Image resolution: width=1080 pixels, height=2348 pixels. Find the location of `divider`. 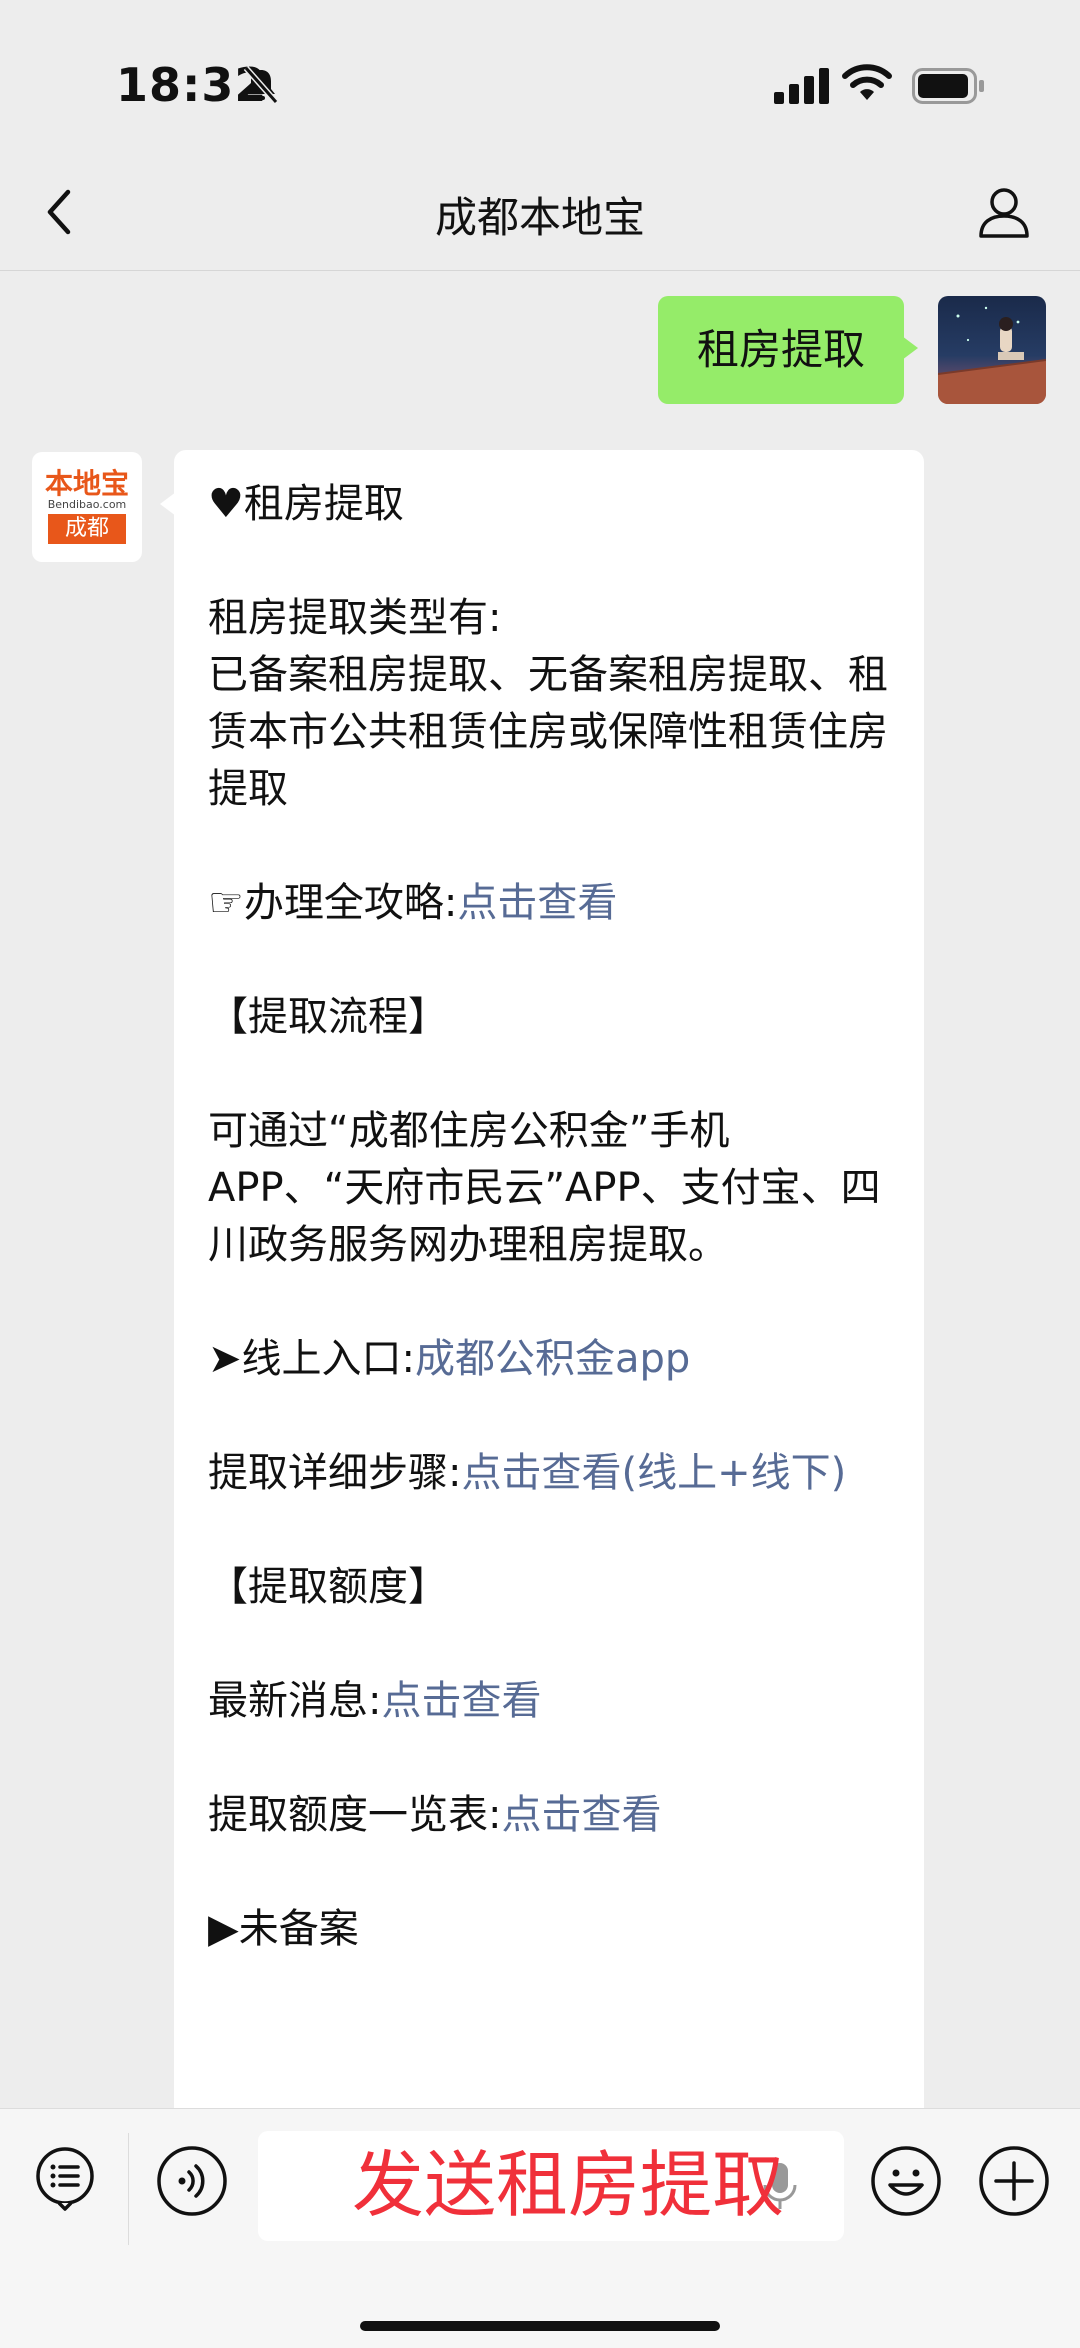

divider is located at coordinates (128, 2189).